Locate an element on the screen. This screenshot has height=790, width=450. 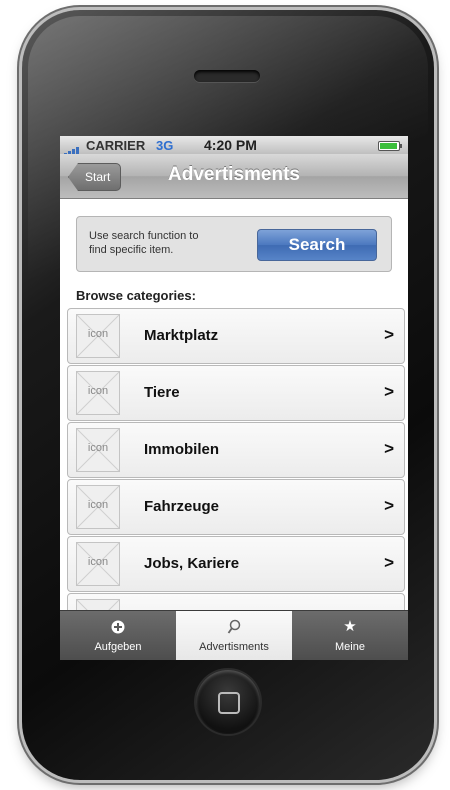
plus-circle-icon is located at coordinates (118, 627).